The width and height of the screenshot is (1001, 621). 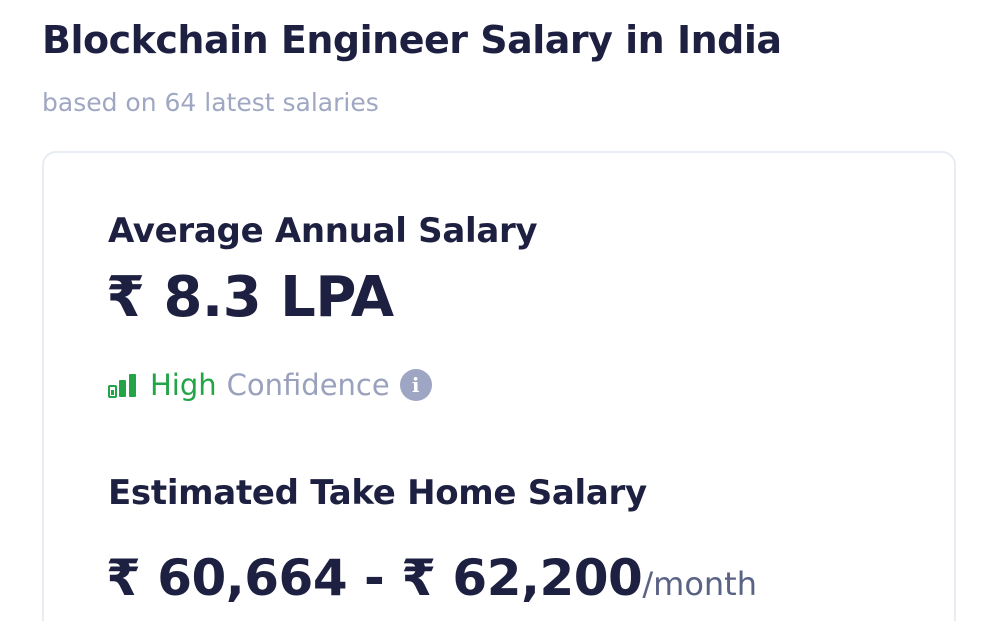 What do you see at coordinates (377, 493) in the screenshot?
I see `take-home-label: Estimated Take Home Salary` at bounding box center [377, 493].